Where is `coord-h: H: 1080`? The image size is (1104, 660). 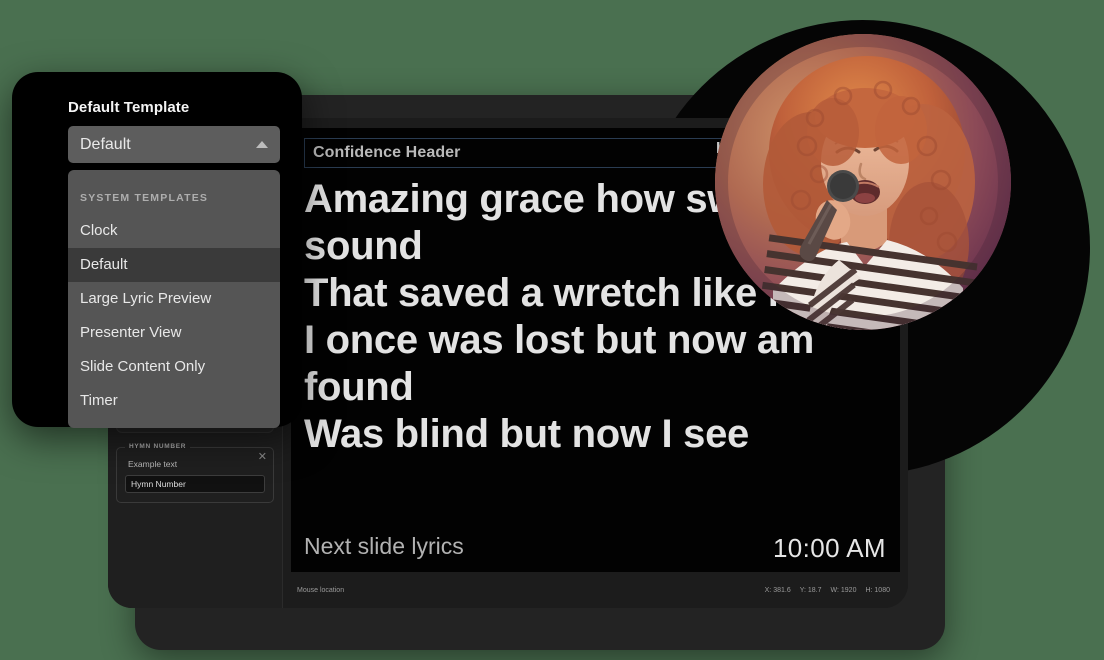 coord-h: H: 1080 is located at coordinates (877, 590).